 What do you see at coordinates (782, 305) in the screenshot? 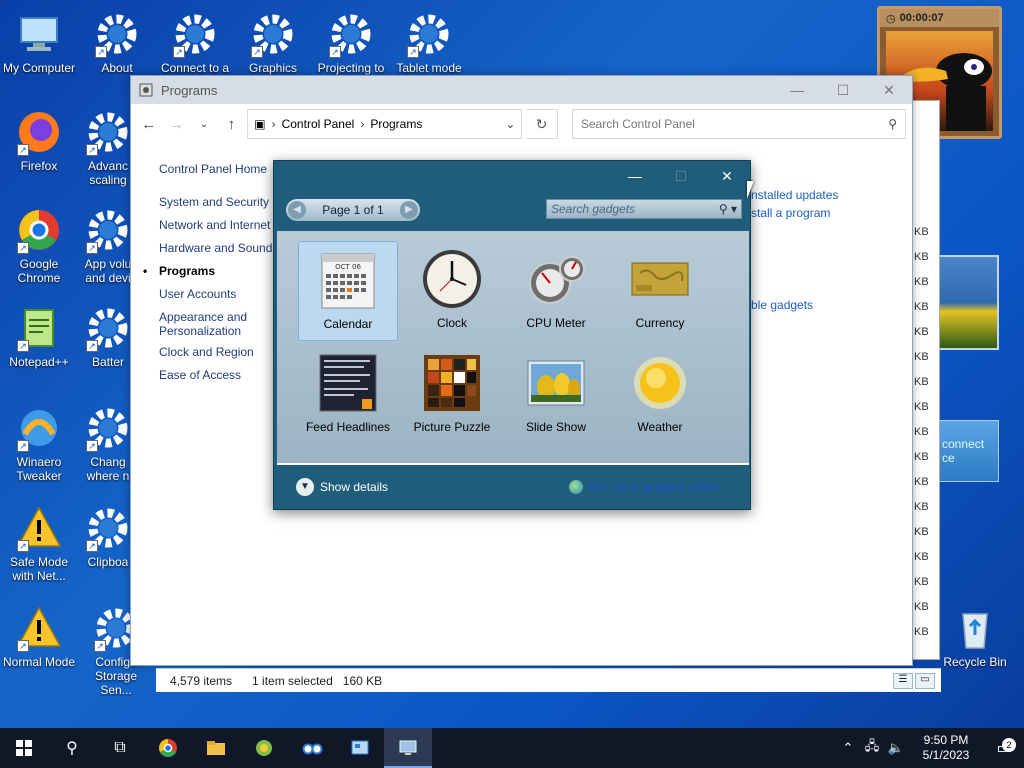
I see `link-desktop-gadgets: ble gadgets` at bounding box center [782, 305].